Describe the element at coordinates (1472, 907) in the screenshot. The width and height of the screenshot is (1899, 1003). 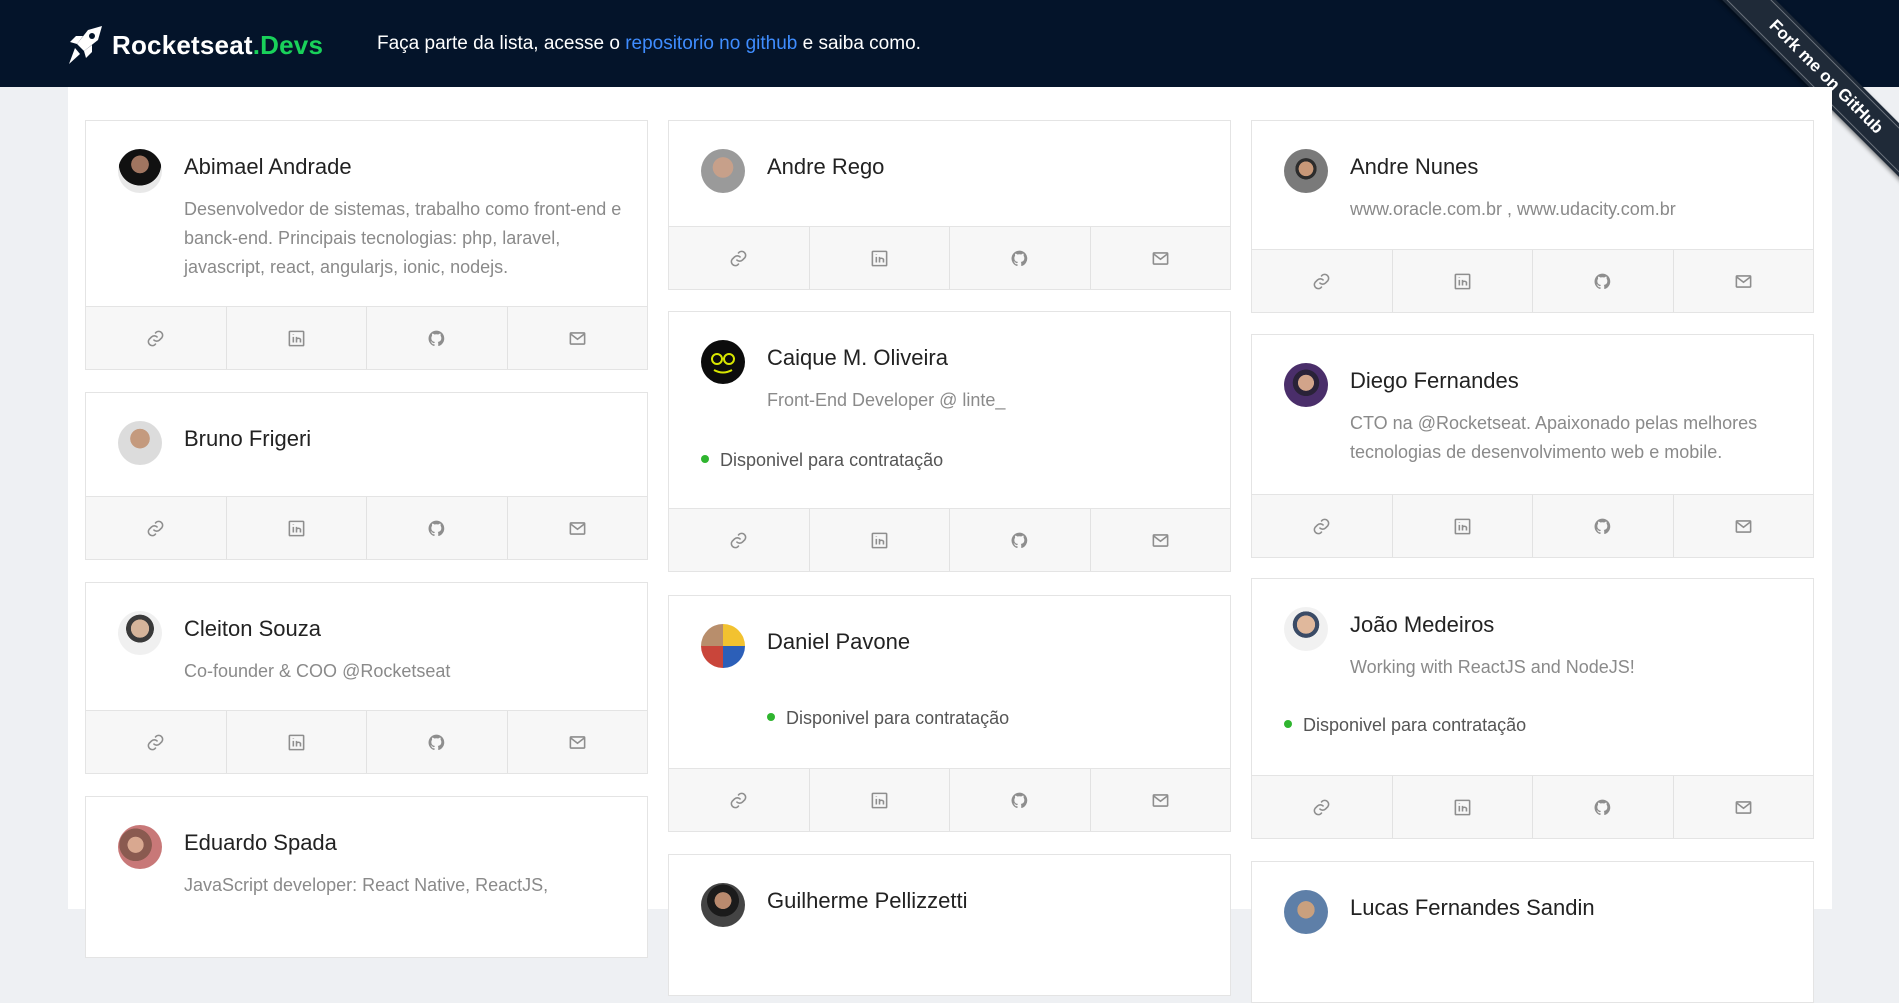
I see `developer-name: Lucas Fernandes Sandin` at that location.